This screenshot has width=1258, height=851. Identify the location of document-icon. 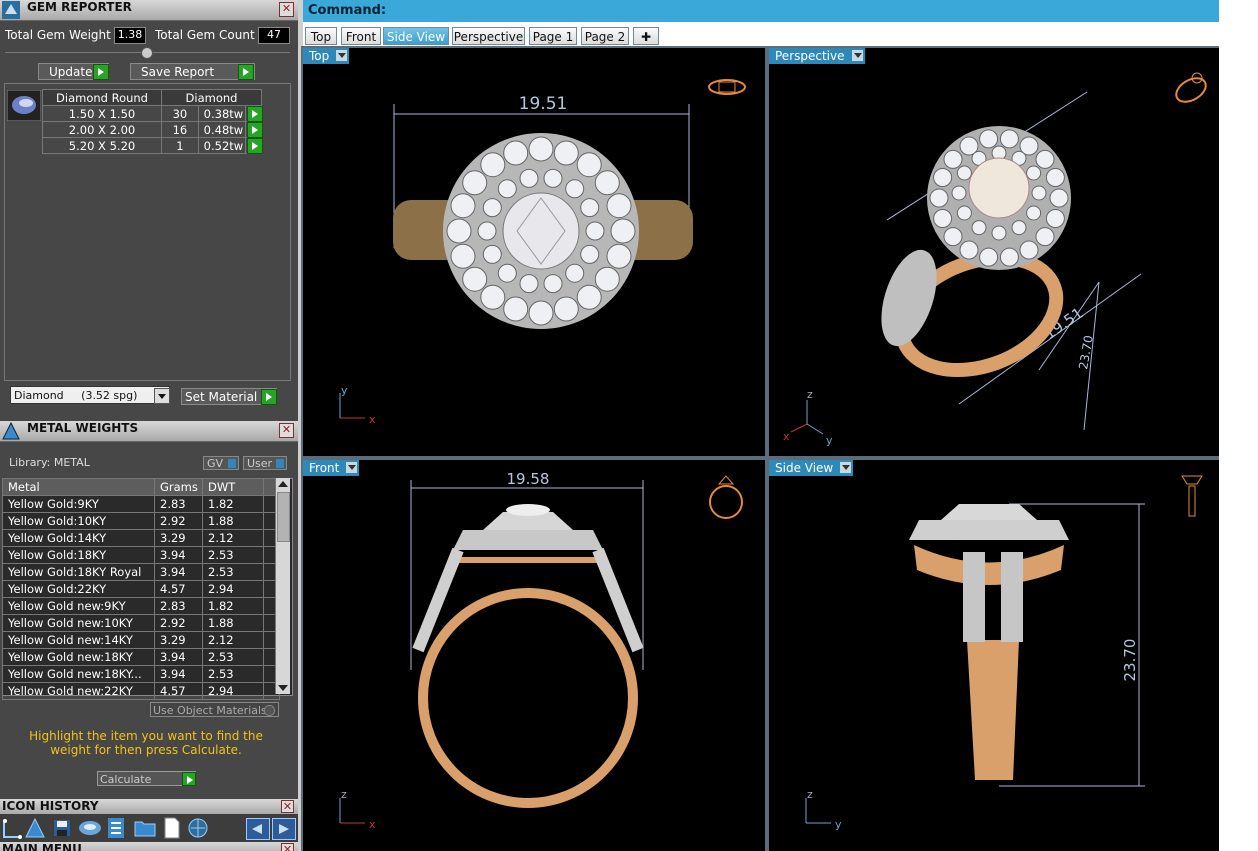
(172, 828).